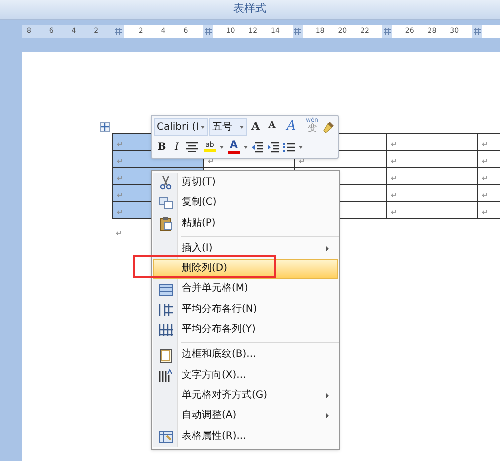  I want to click on bullet-list-icon, so click(289, 147).